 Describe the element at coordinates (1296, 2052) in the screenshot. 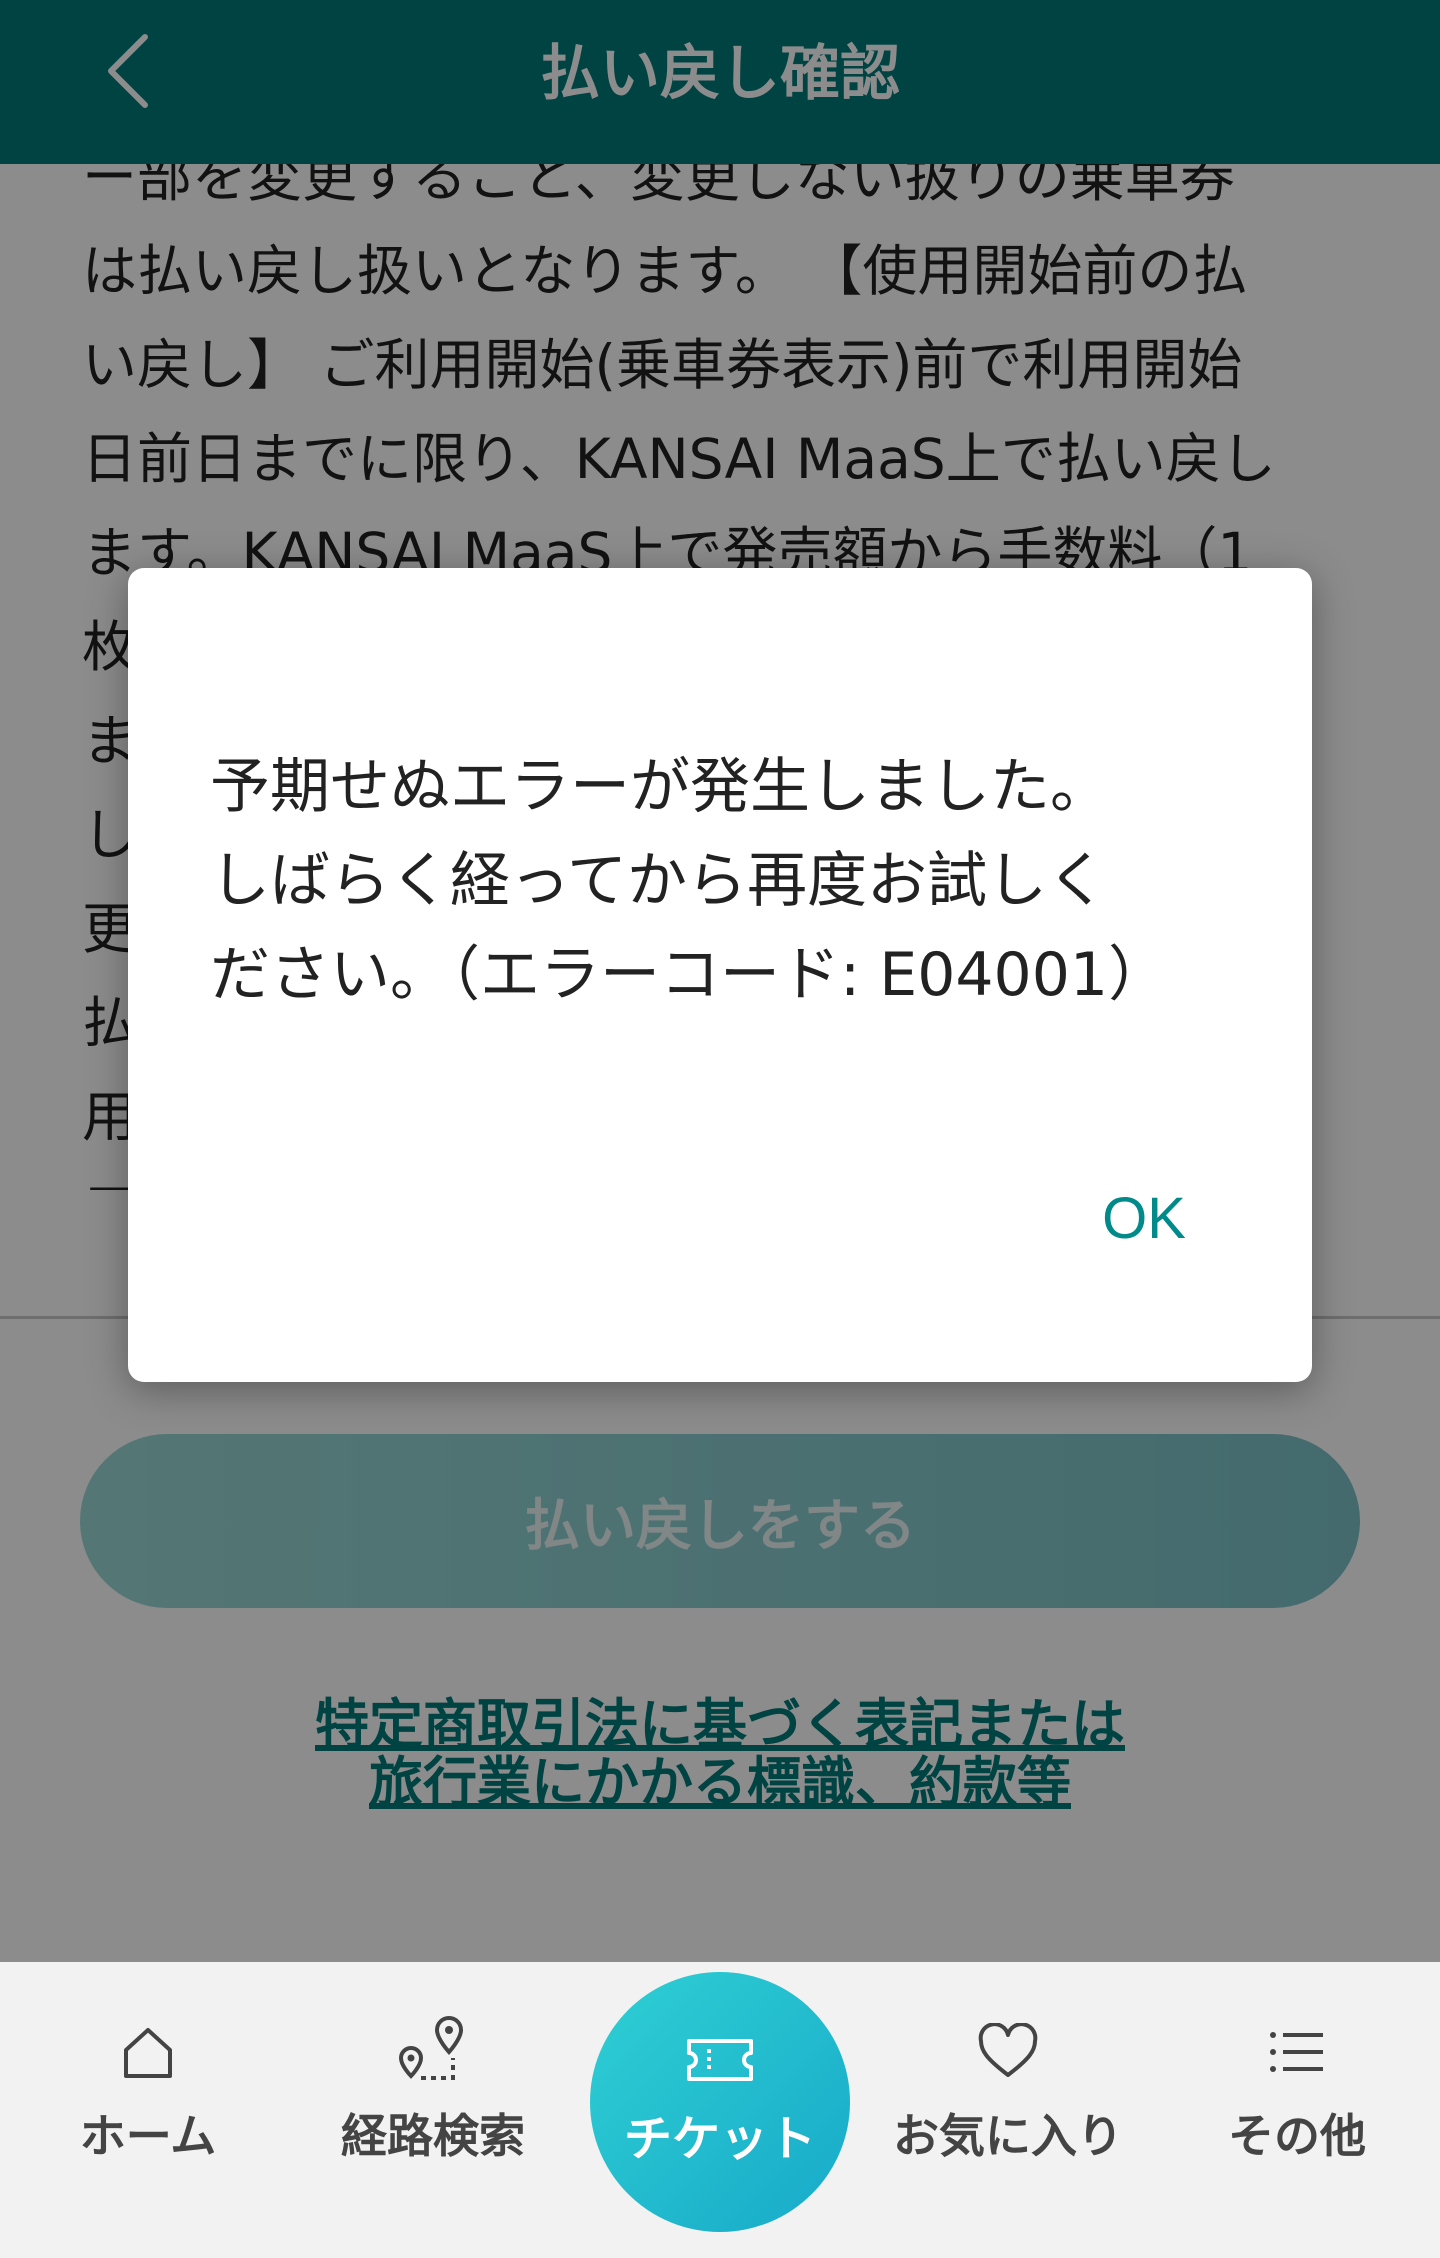

I see `list-icon` at that location.